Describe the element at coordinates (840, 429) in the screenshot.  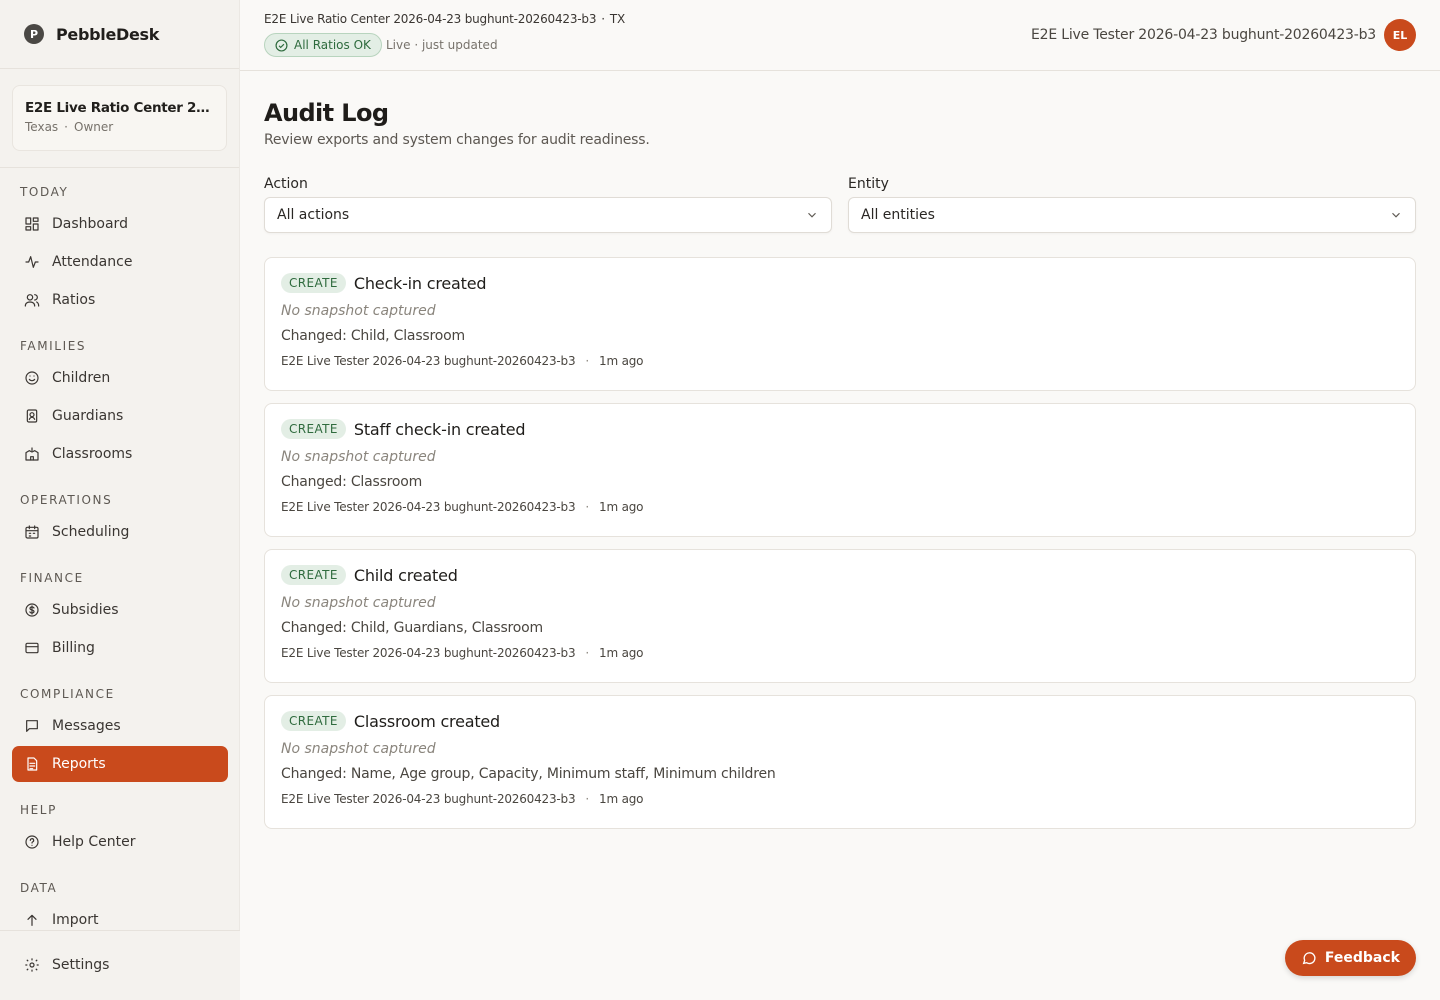
I see `entry-header: CREATE Staff check-in created` at that location.